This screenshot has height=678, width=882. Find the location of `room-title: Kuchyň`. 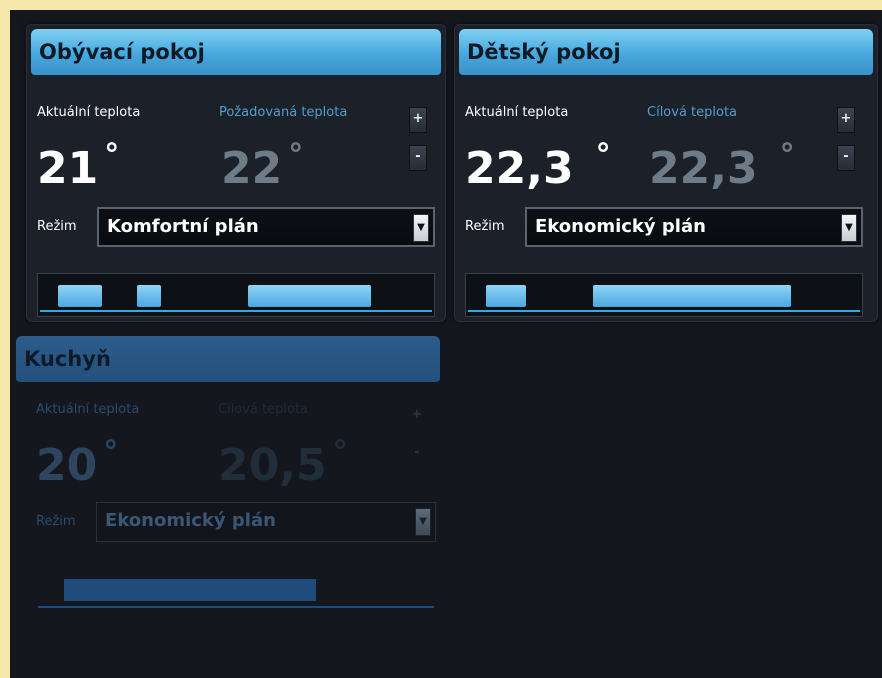

room-title: Kuchyň is located at coordinates (228, 359).